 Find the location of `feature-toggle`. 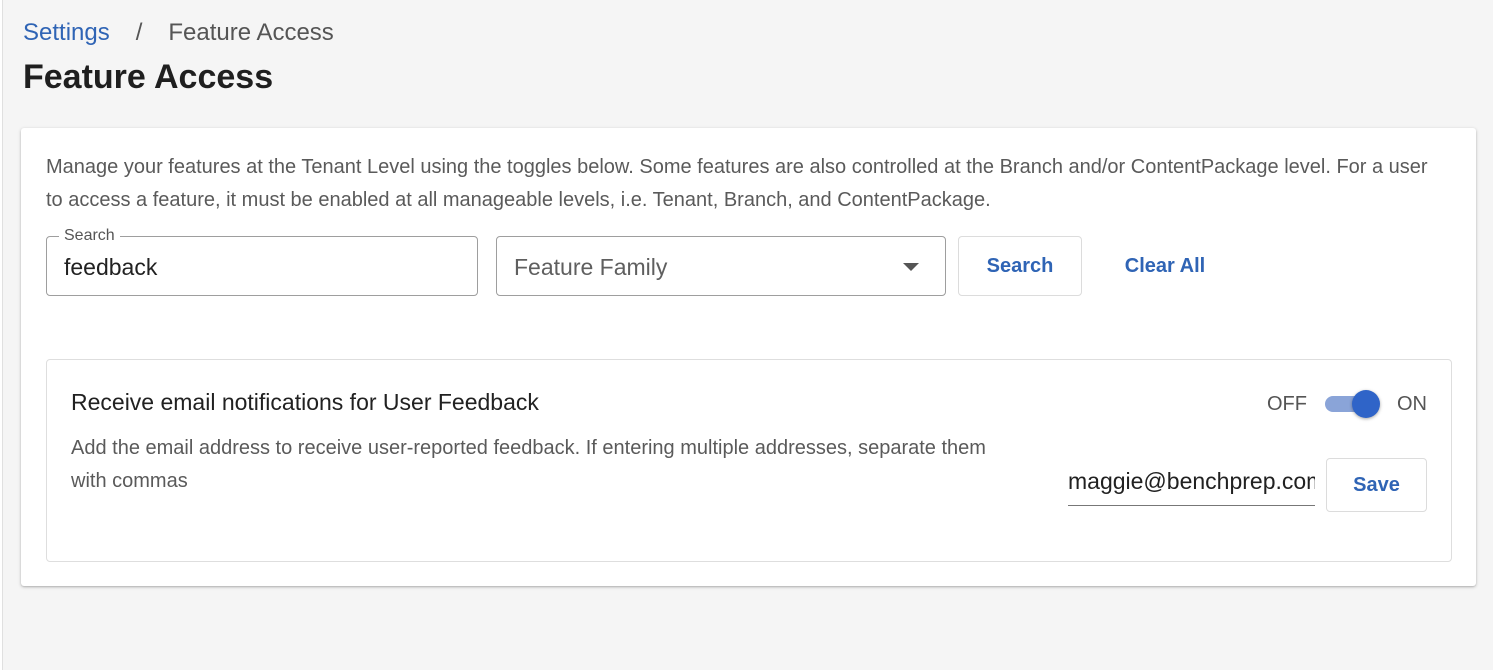

feature-toggle is located at coordinates (1353, 404).